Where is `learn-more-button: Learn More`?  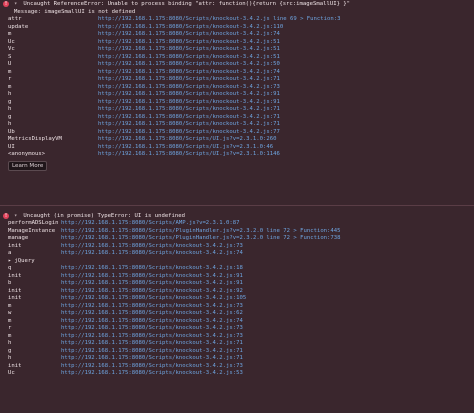
learn-more-button: Learn More is located at coordinates (28, 165).